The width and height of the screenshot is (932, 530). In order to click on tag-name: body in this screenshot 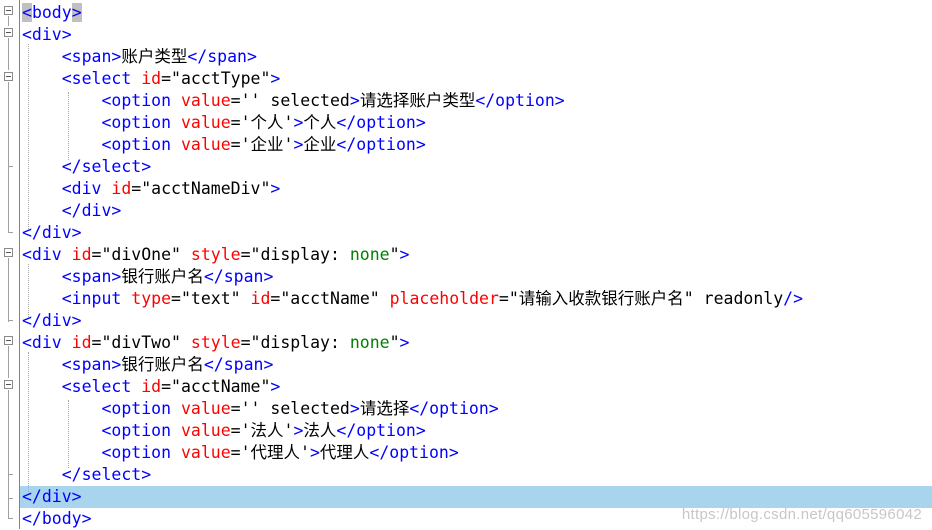, I will do `click(51, 12)`.